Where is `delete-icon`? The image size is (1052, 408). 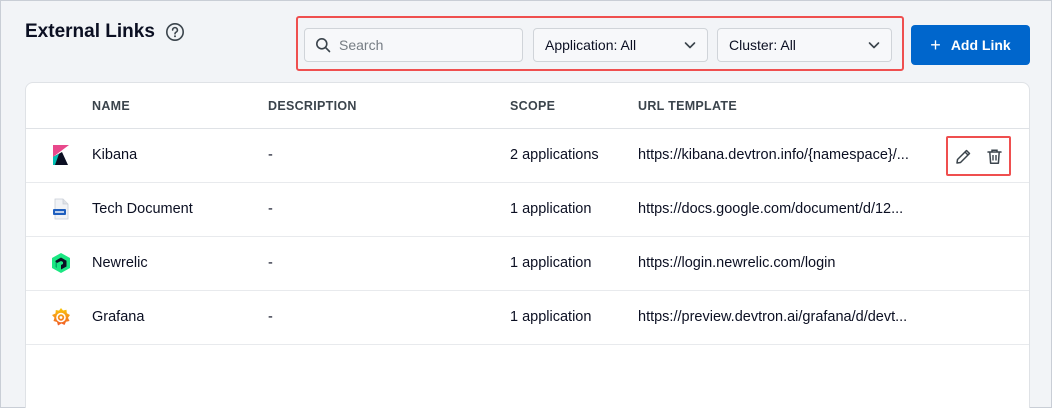 delete-icon is located at coordinates (994, 156).